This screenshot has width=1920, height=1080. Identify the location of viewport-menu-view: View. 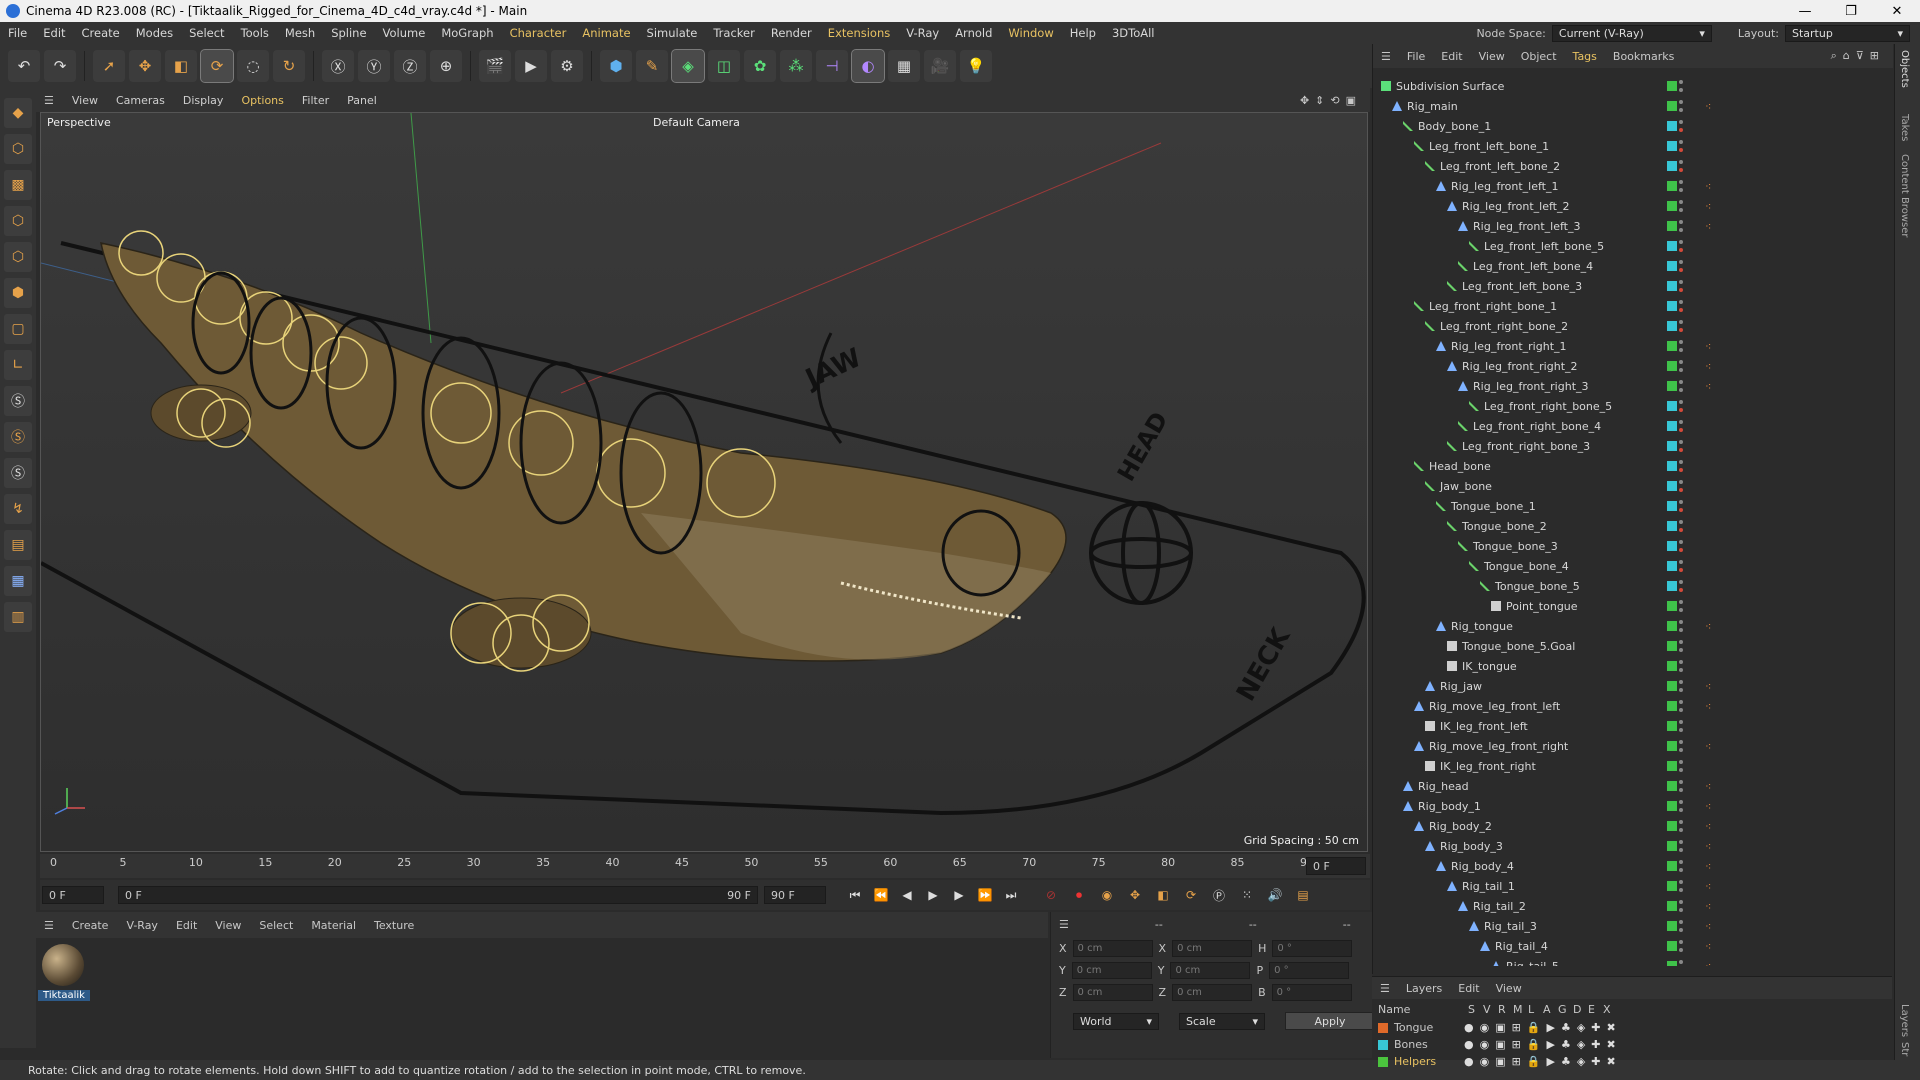
(85, 100).